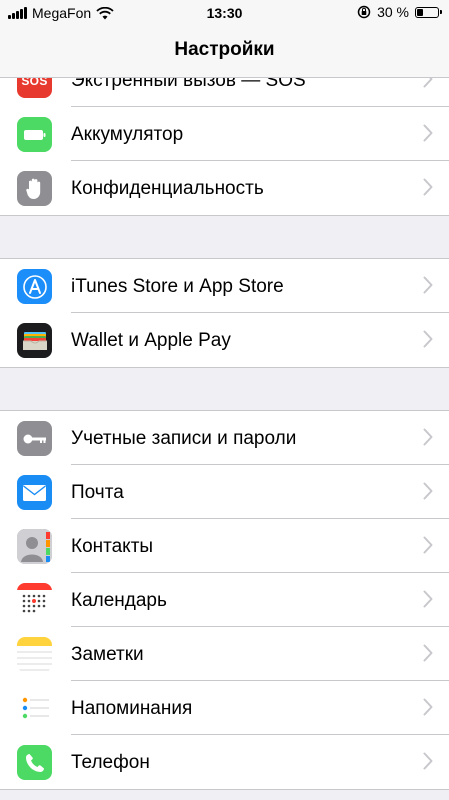  Describe the element at coordinates (224, 654) in the screenshot. I see `settings-row-notes: Заметки` at that location.